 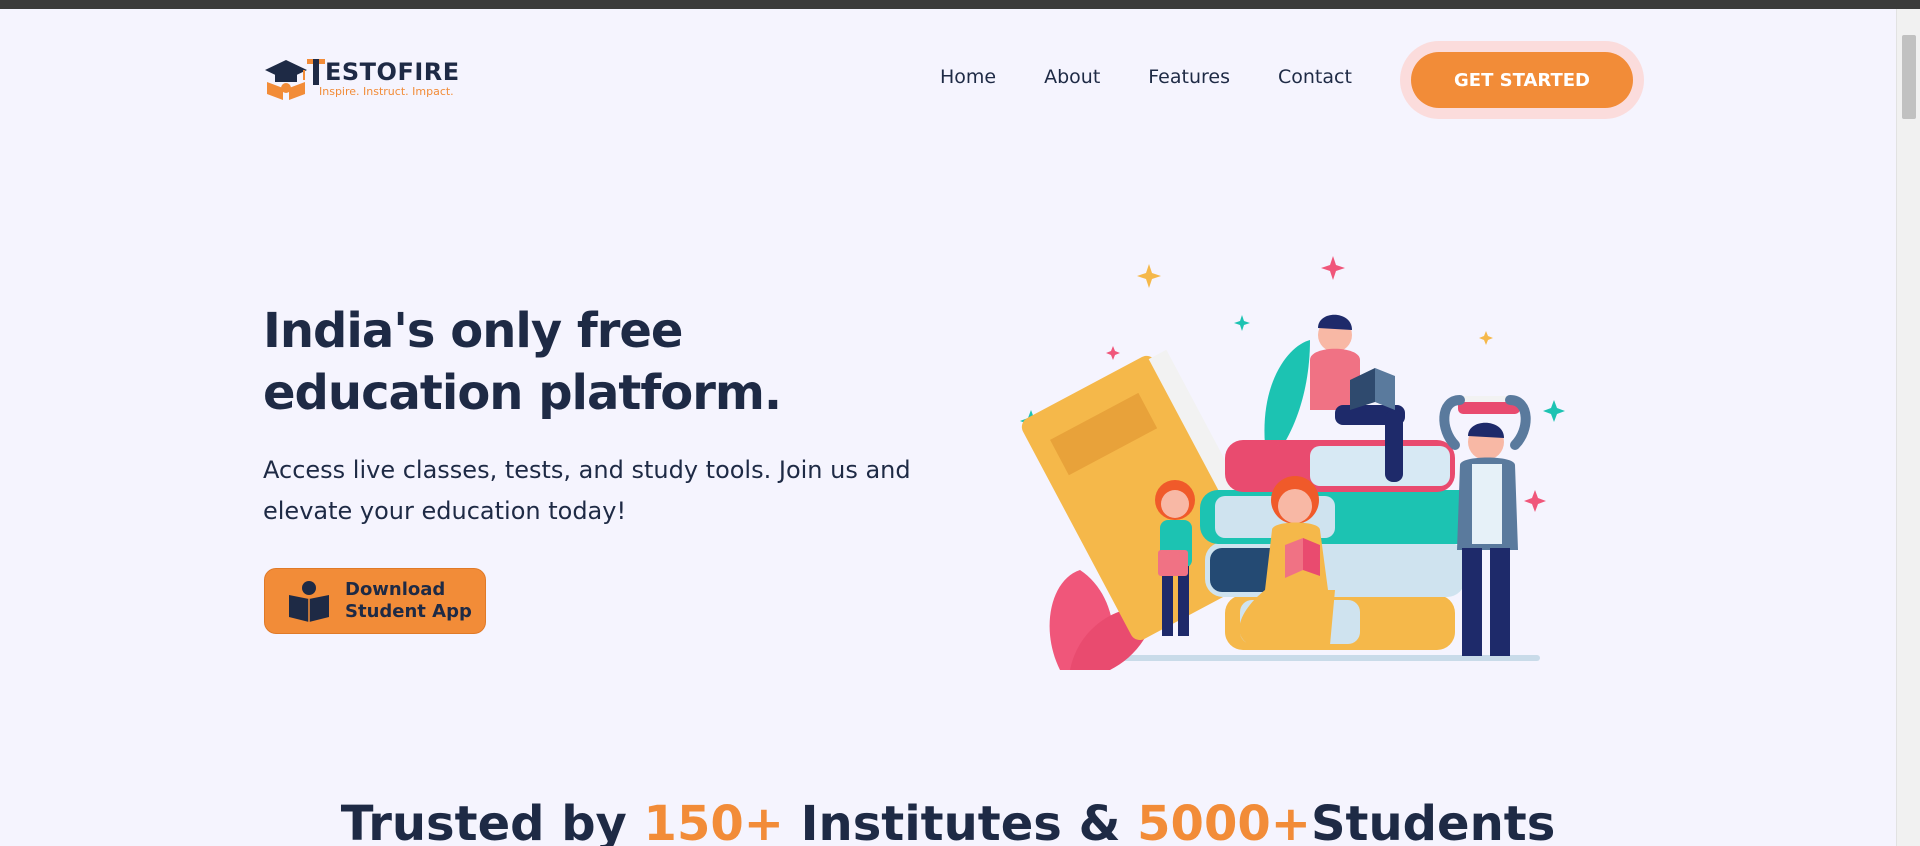 I want to click on download-label: Download Student App, so click(x=408, y=601).